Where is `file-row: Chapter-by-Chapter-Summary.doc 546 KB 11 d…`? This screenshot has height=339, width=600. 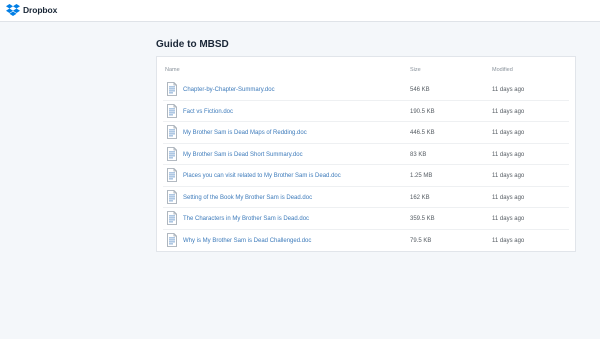 file-row: Chapter-by-Chapter-Summary.doc 546 KB 11 d… is located at coordinates (366, 90).